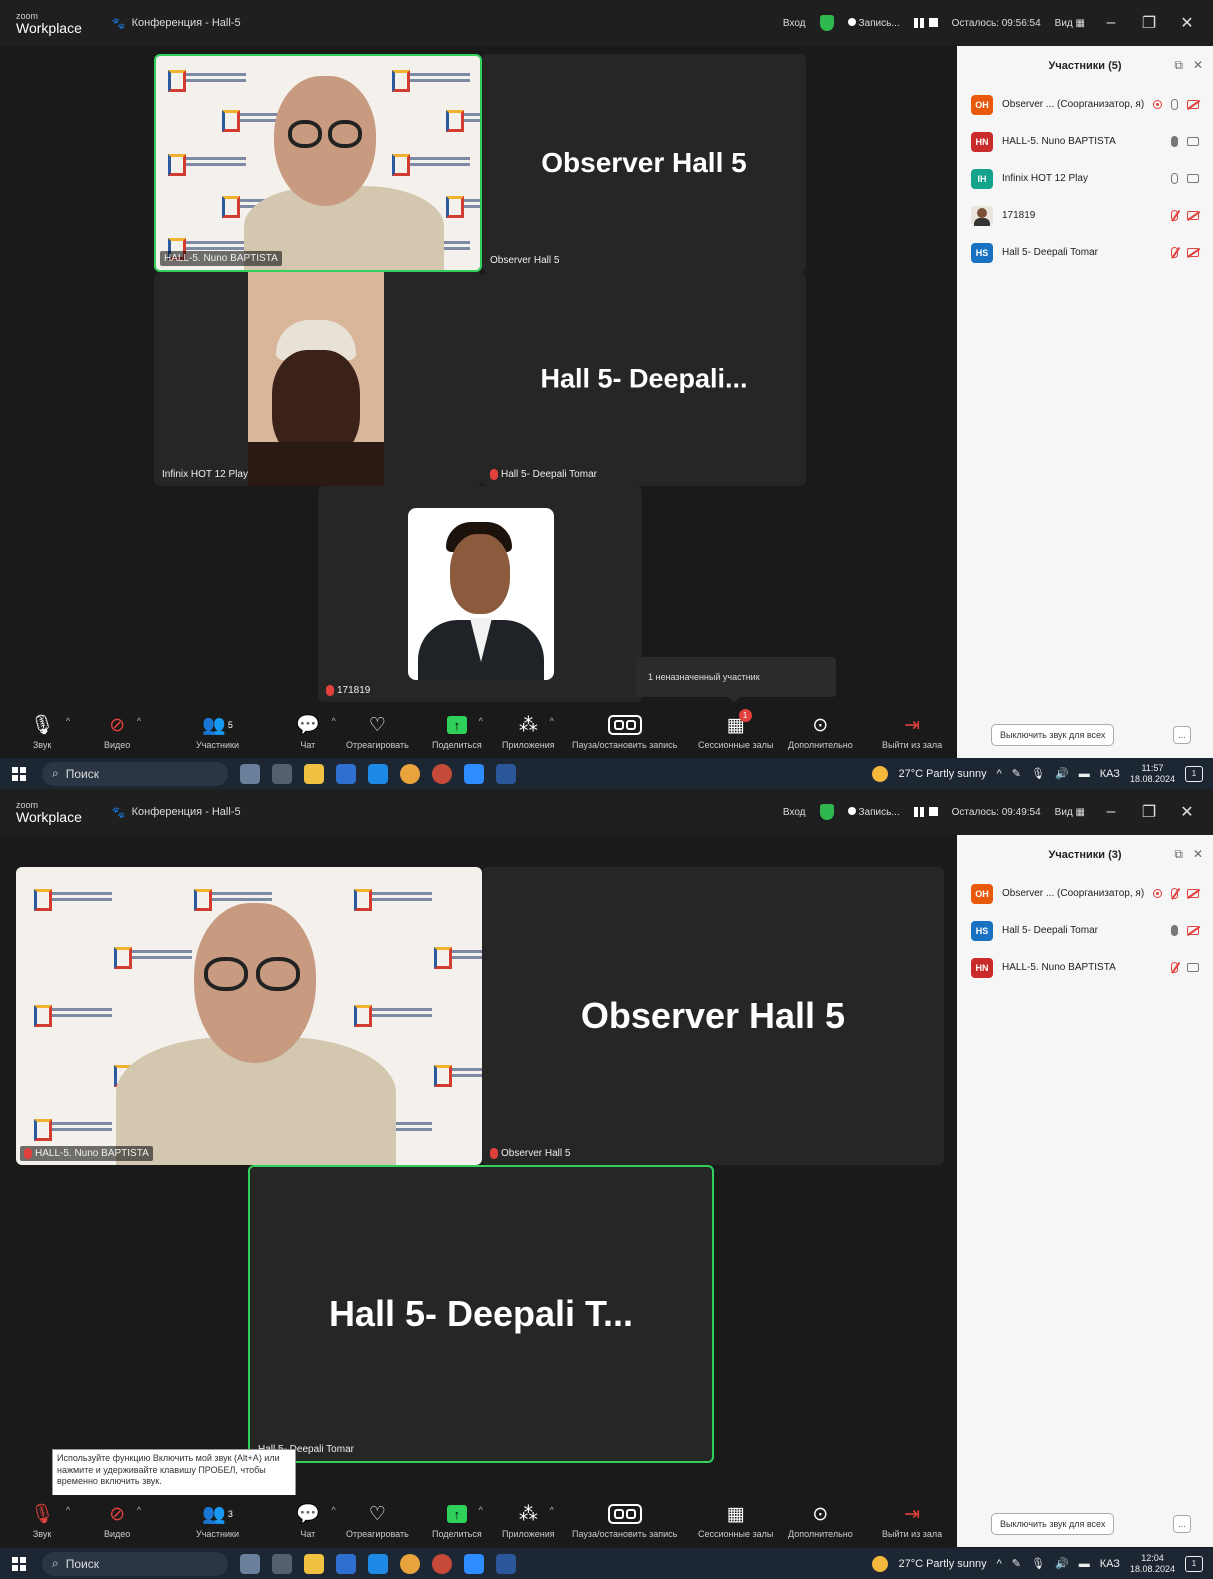 This screenshot has height=1579, width=1213. What do you see at coordinates (912, 731) in the screenshot?
I see `leave-room-button: ⇥ Выйти из зала` at bounding box center [912, 731].